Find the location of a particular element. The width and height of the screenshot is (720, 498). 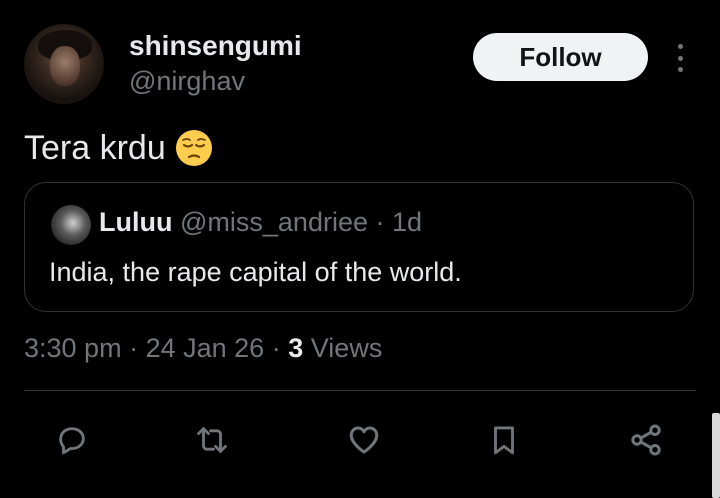

quoted-avatar is located at coordinates (71, 225).